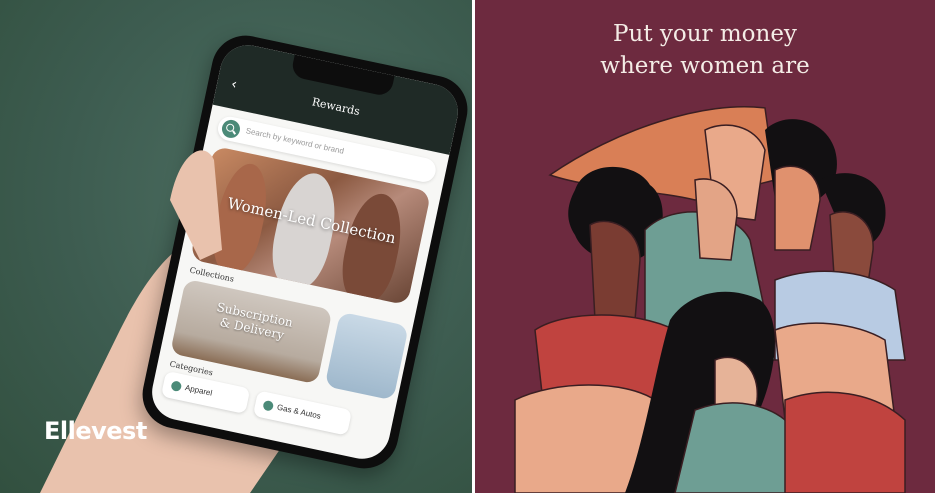 The width and height of the screenshot is (935, 493). What do you see at coordinates (231, 129) in the screenshot?
I see `search-icon` at bounding box center [231, 129].